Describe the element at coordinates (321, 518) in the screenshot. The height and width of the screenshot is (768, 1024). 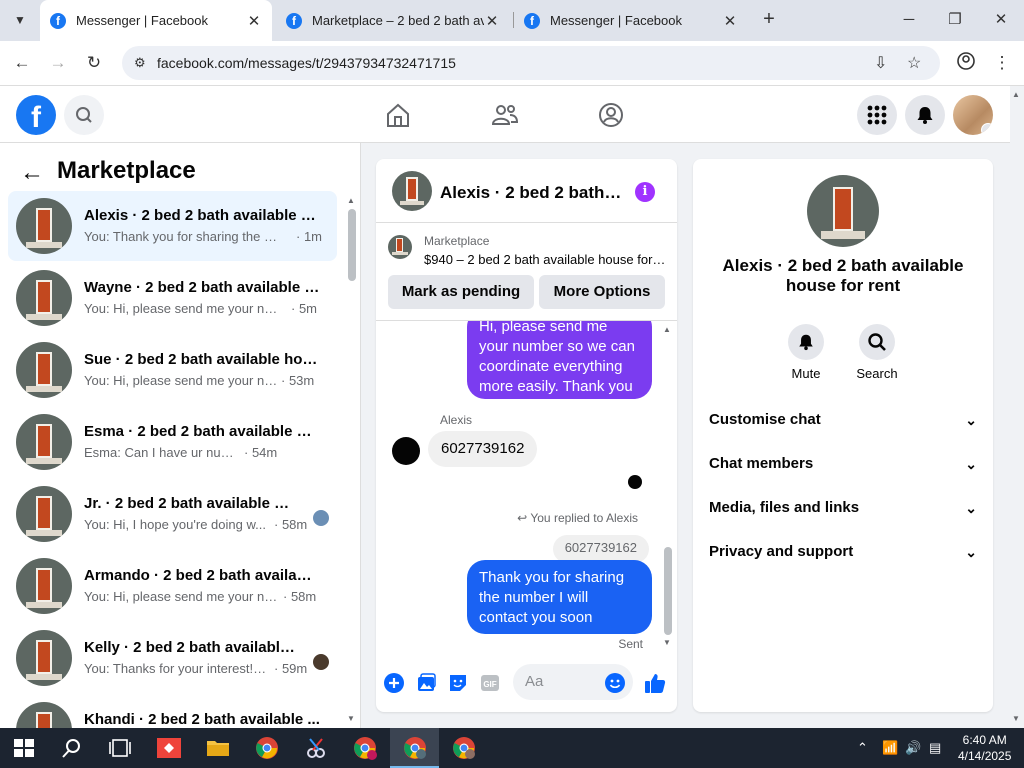
I see `participant-avatar` at that location.